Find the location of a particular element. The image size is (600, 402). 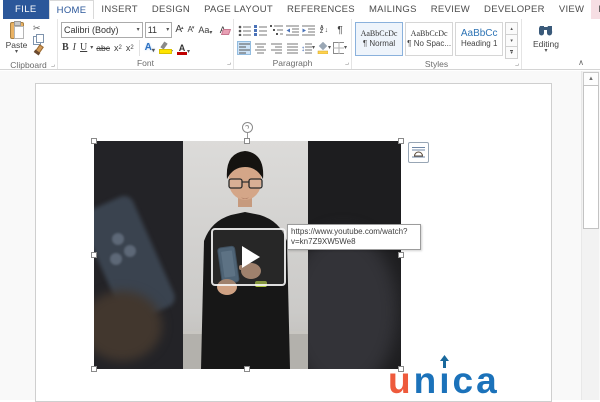

sort-button: AZ ↓ is located at coordinates (324, 30).